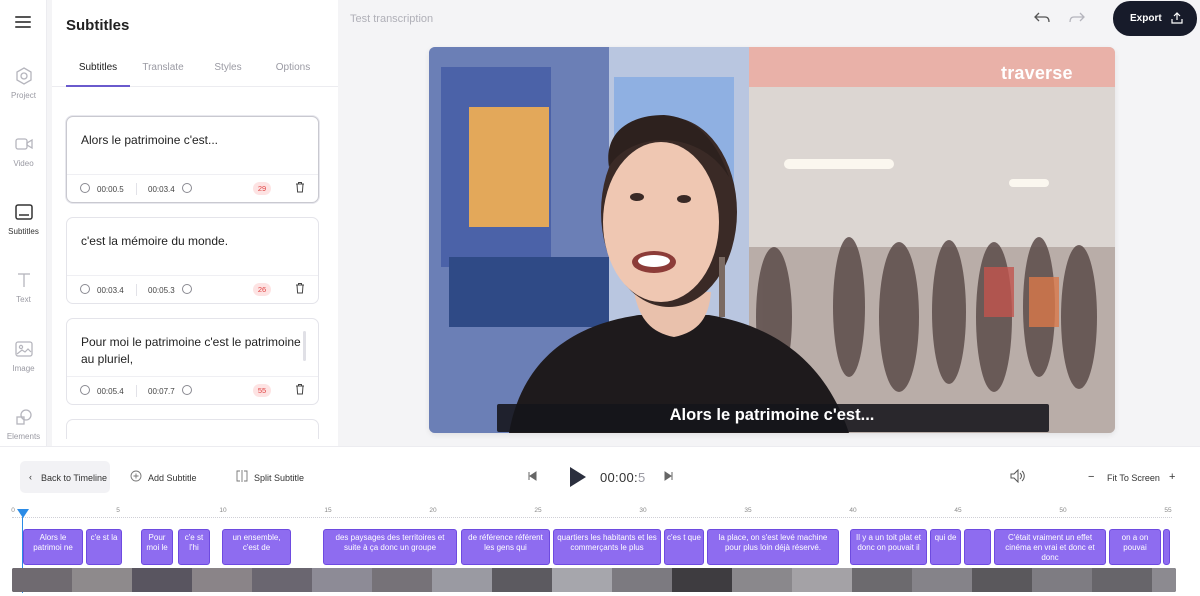 Image resolution: width=1200 pixels, height=596 pixels. I want to click on rail-item-image: Image, so click(23, 356).